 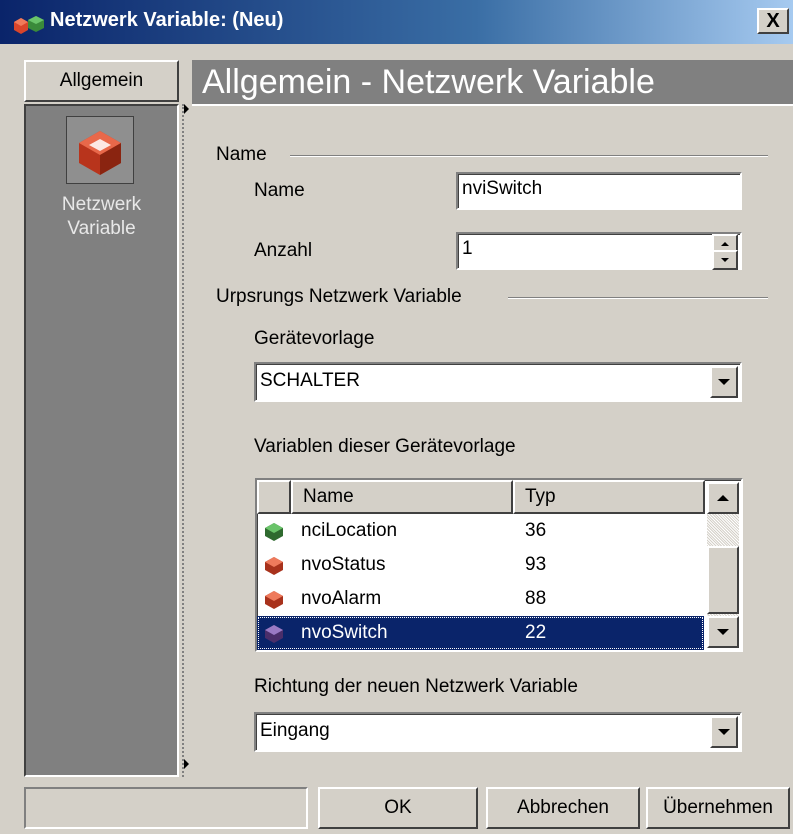 I want to click on row-typ: 36, so click(x=536, y=530).